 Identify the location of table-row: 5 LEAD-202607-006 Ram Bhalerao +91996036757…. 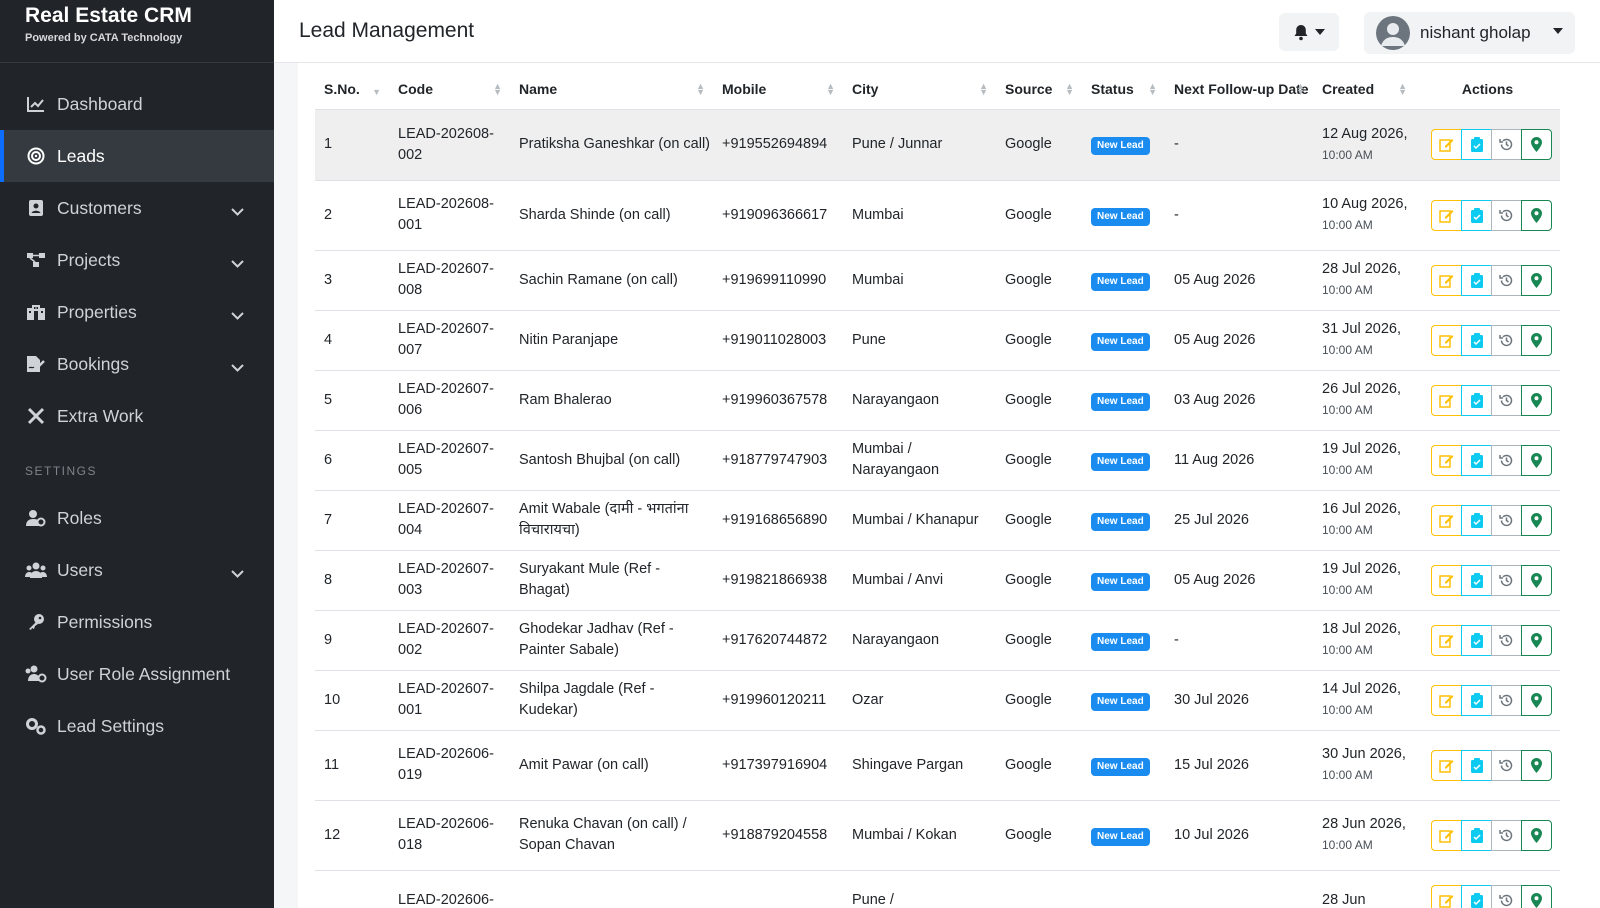
(937, 400).